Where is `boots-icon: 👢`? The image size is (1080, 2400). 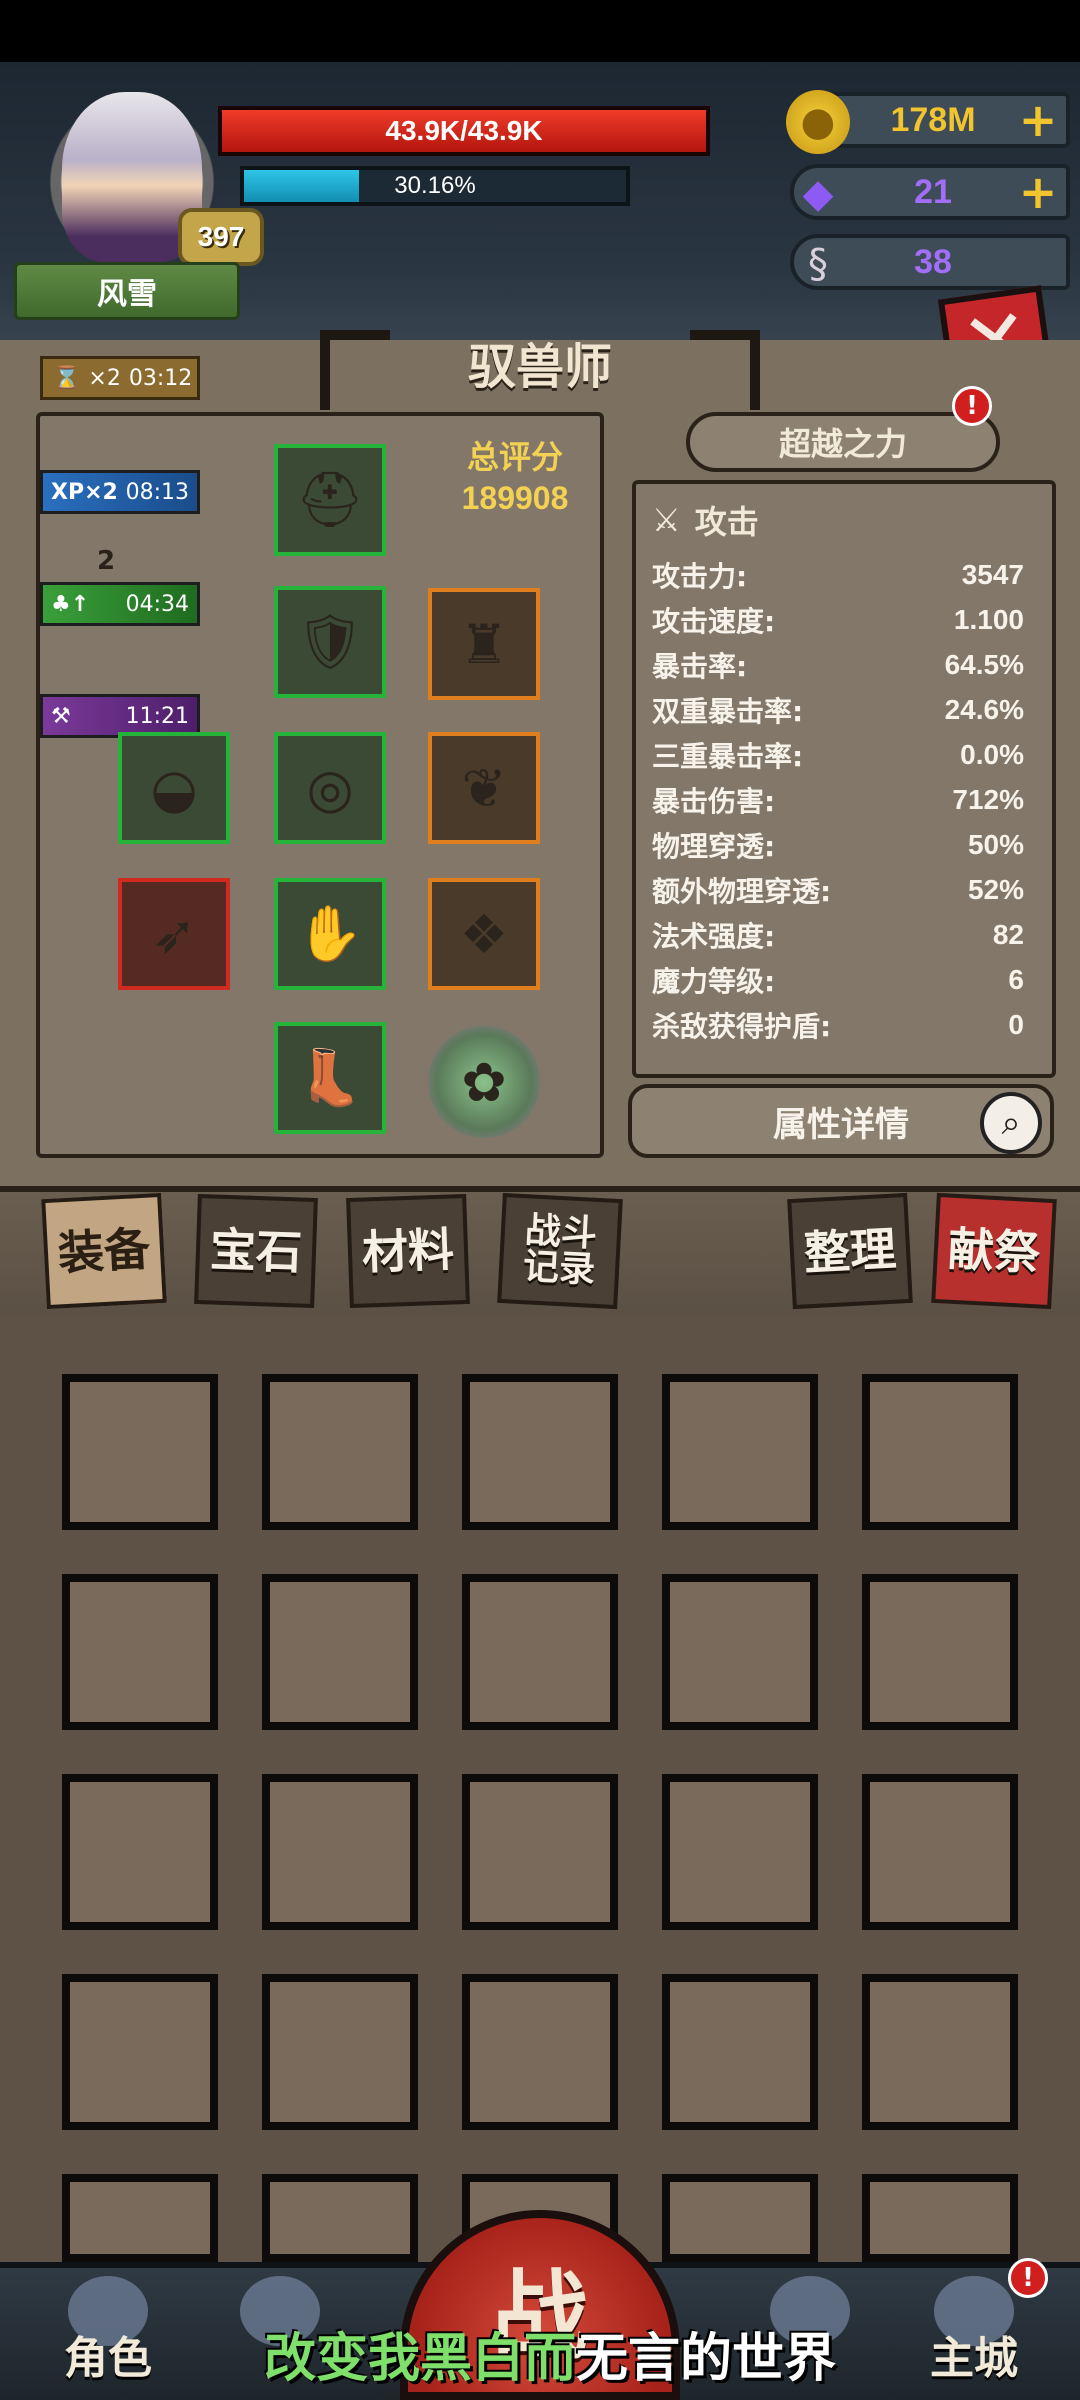
boots-icon: 👢 is located at coordinates (330, 1077).